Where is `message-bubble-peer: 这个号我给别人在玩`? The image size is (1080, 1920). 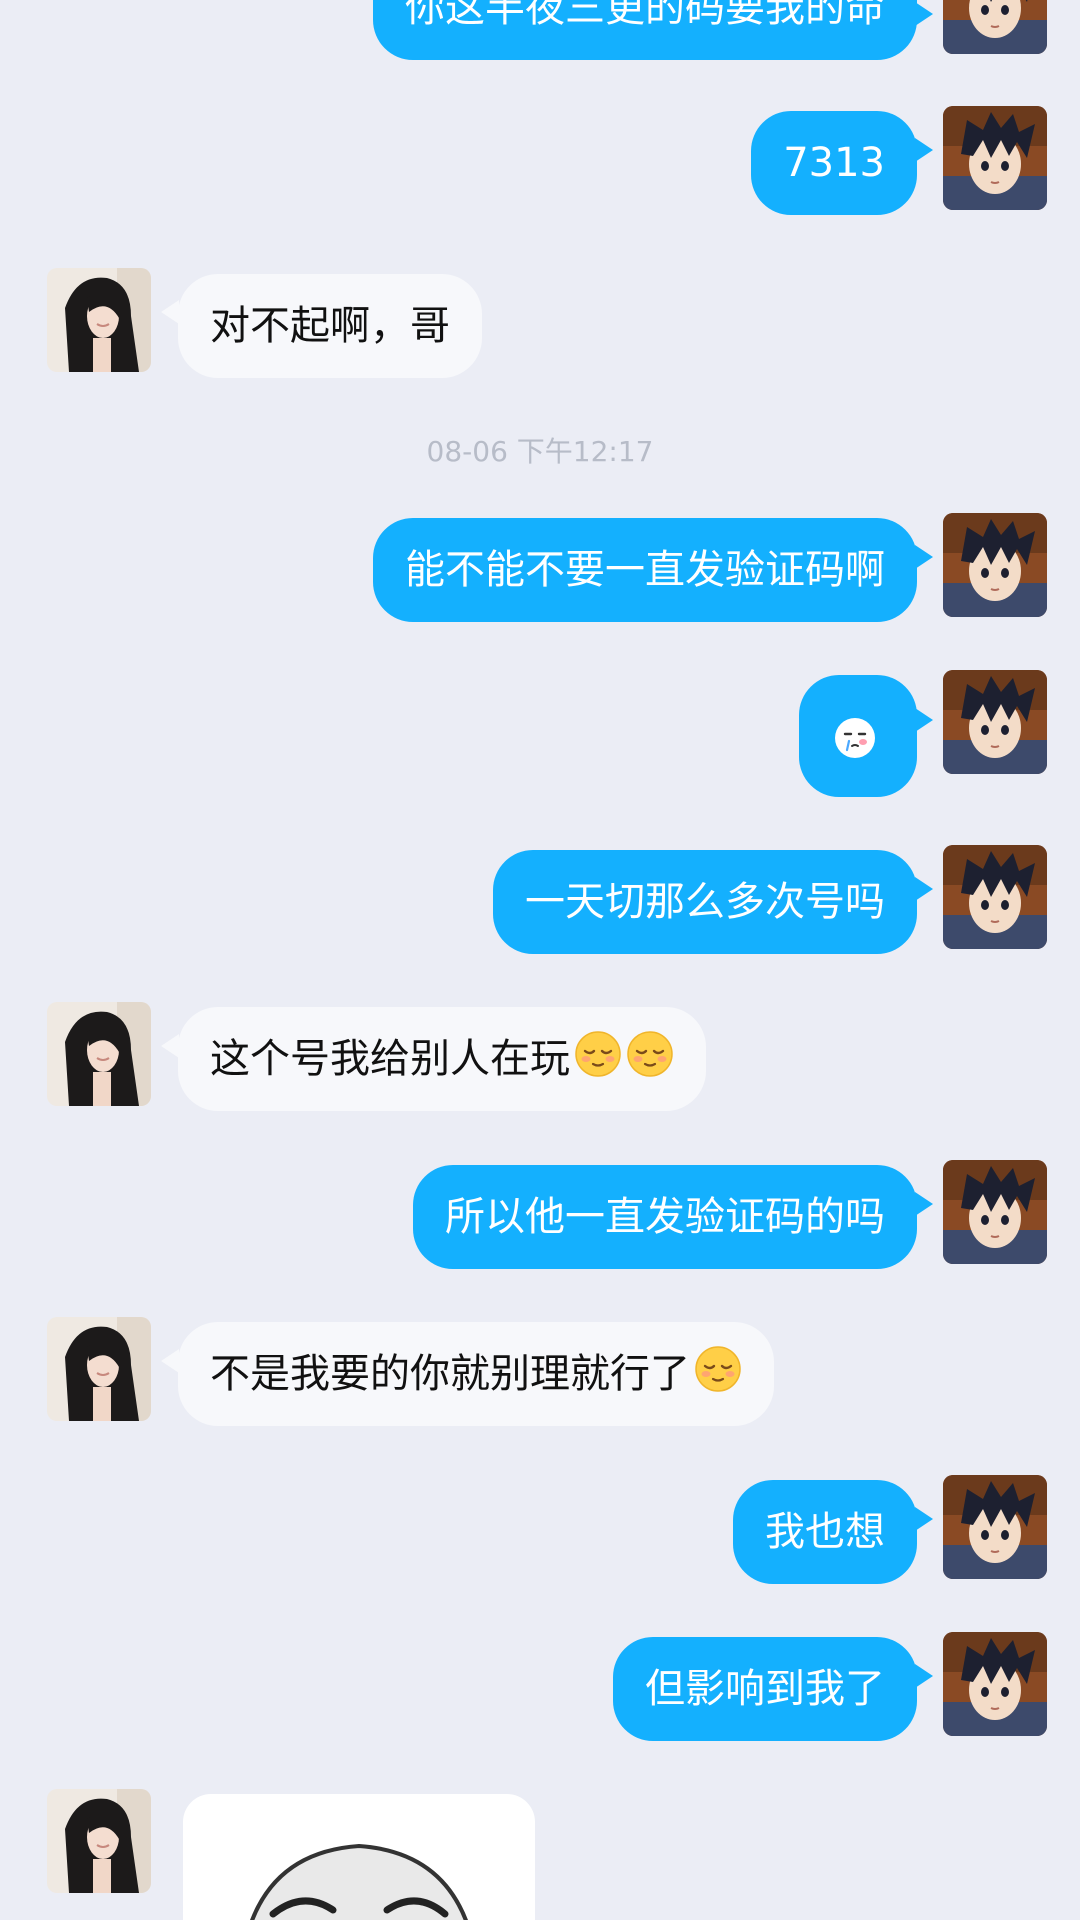
message-bubble-peer: 这个号我给别人在玩 is located at coordinates (442, 1059).